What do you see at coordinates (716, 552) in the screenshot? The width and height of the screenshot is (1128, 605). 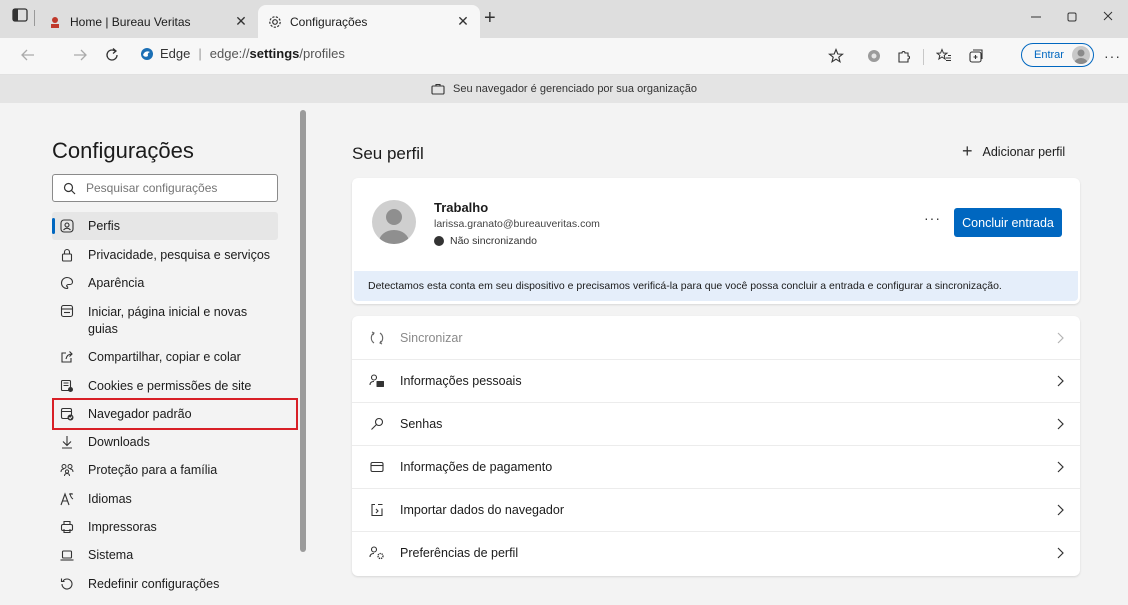 I see `row-preferencias: Preferências de perfil` at bounding box center [716, 552].